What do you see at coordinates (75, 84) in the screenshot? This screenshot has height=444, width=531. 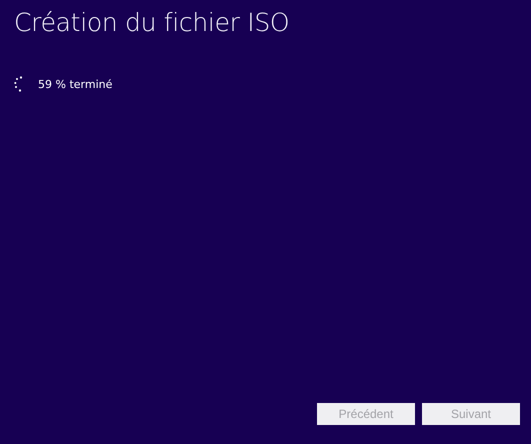 I see `progress-text: 59 % terminé` at bounding box center [75, 84].